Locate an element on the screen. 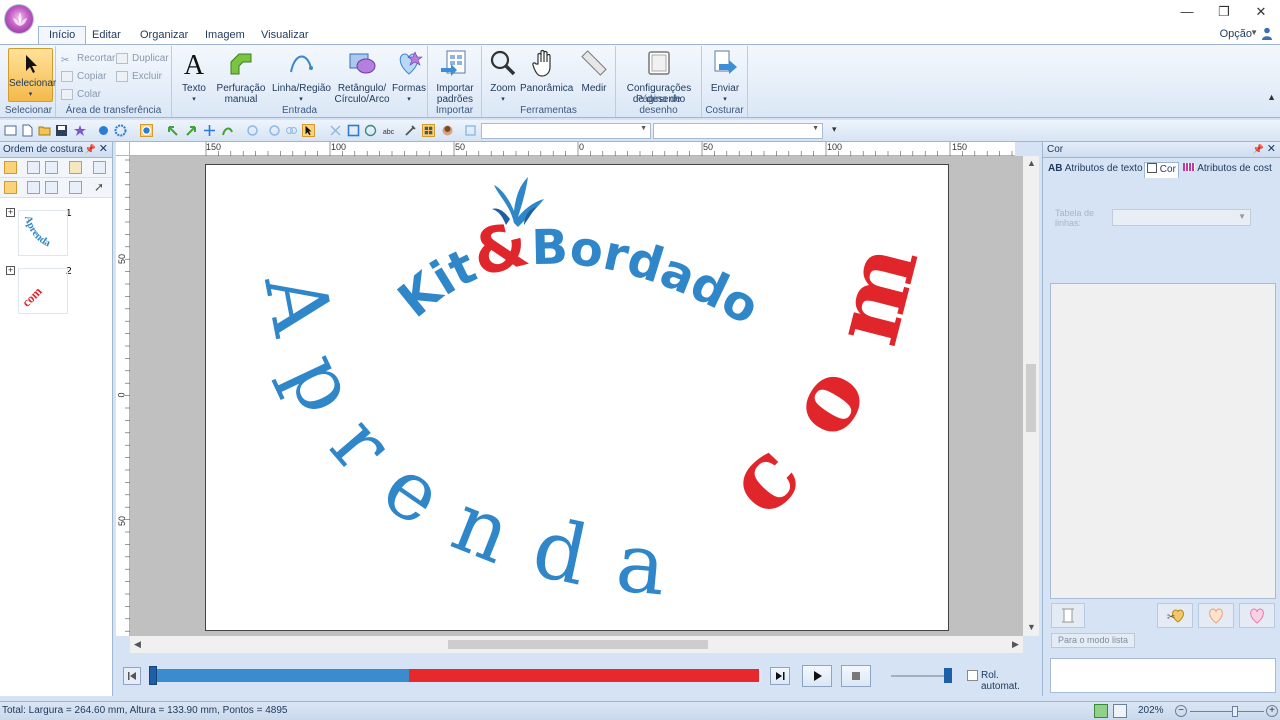 The width and height of the screenshot is (1280, 720). abc-icon: abc is located at coordinates (388, 130).